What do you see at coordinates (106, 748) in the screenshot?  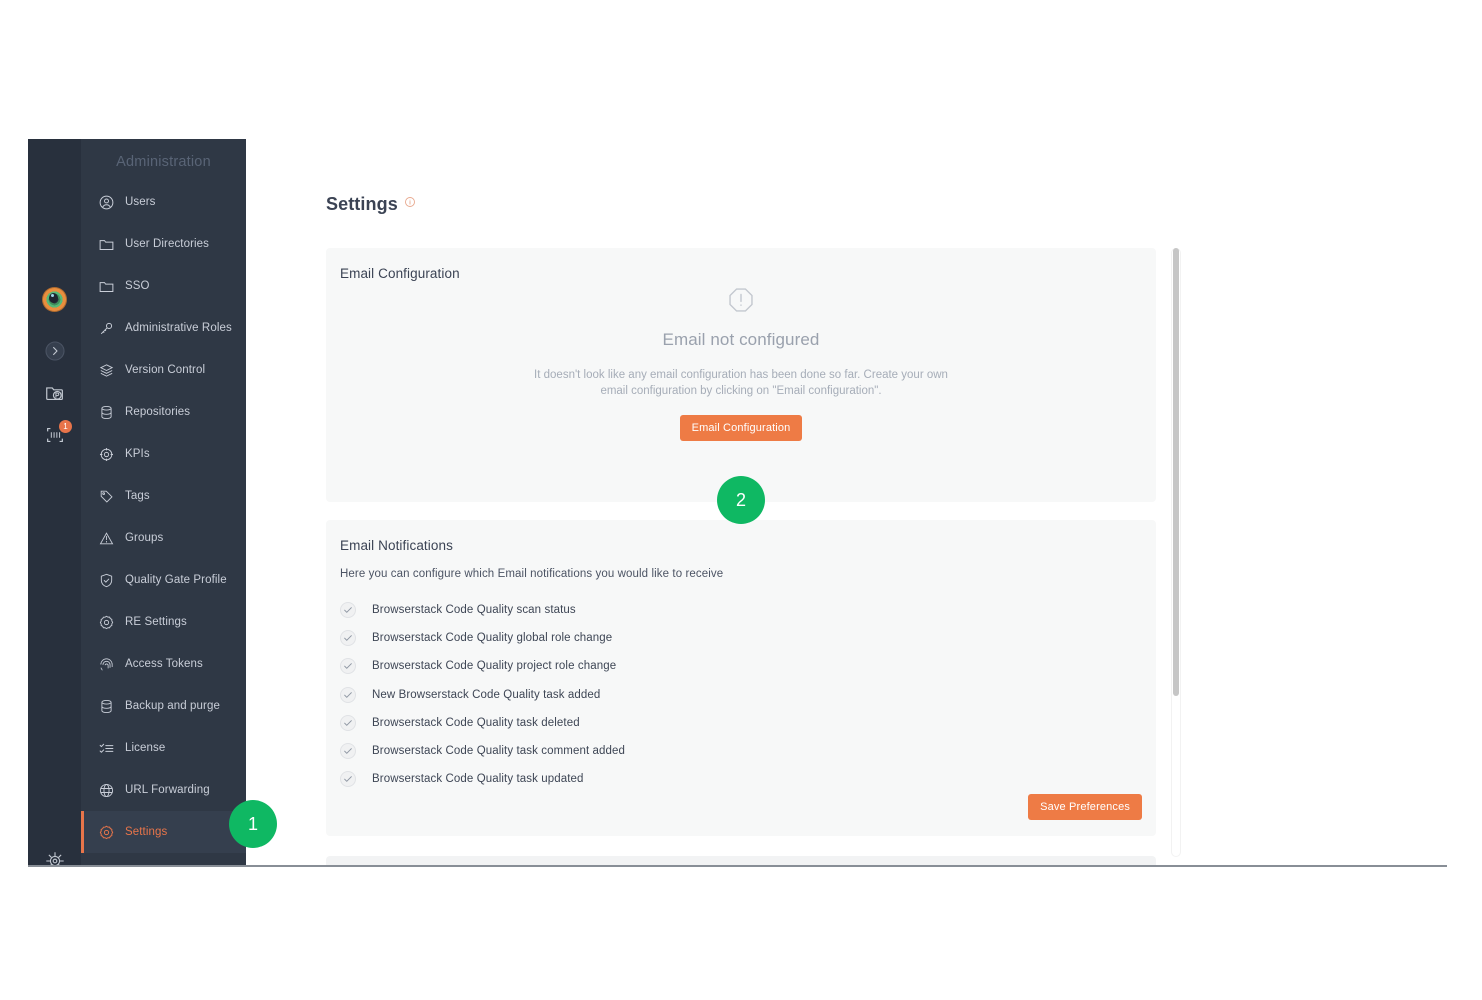 I see `checklist-icon` at bounding box center [106, 748].